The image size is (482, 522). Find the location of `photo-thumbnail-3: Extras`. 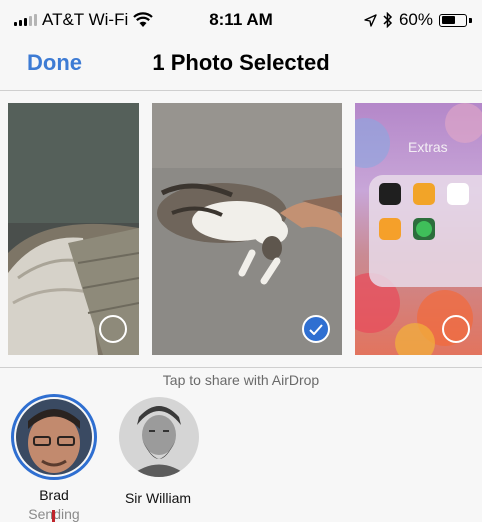

photo-thumbnail-3: Extras is located at coordinates (418, 229).